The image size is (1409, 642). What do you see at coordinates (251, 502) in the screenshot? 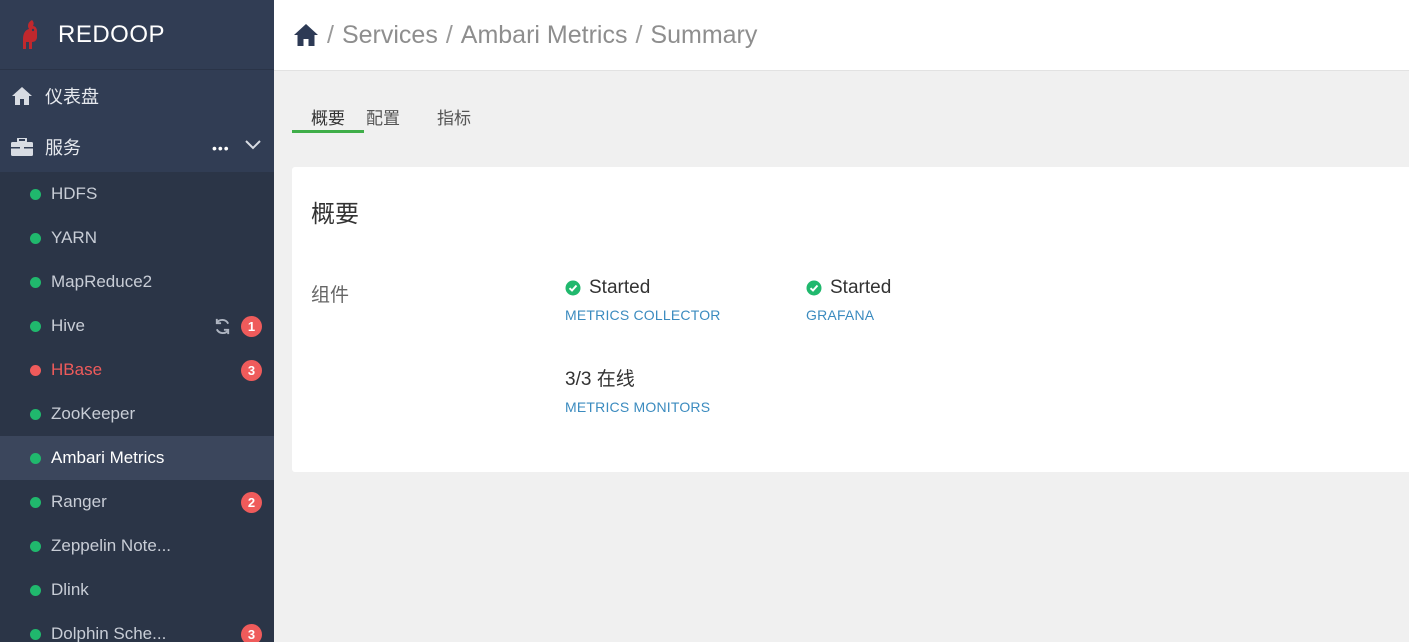
I see `alert-count-badge: 2` at bounding box center [251, 502].